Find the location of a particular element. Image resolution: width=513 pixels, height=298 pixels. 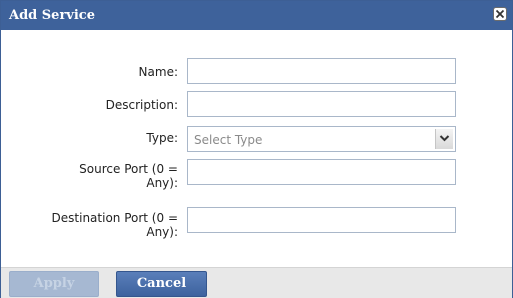

source-port-input is located at coordinates (321, 172).